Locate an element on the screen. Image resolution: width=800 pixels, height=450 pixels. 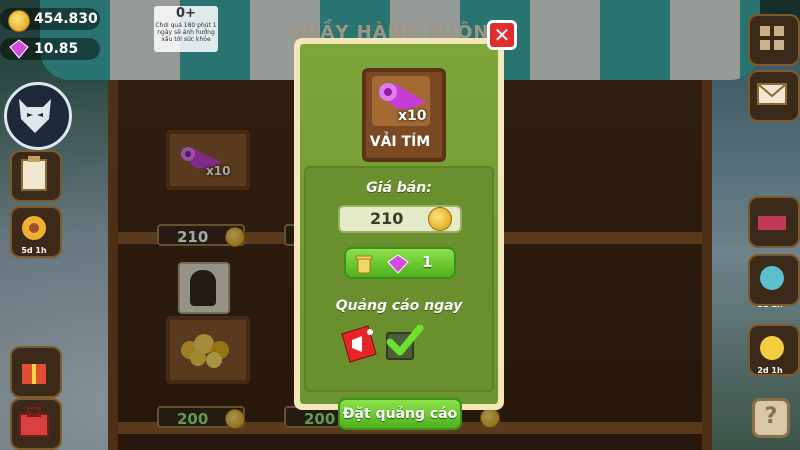
character-icon is located at coordinates (772, 278).